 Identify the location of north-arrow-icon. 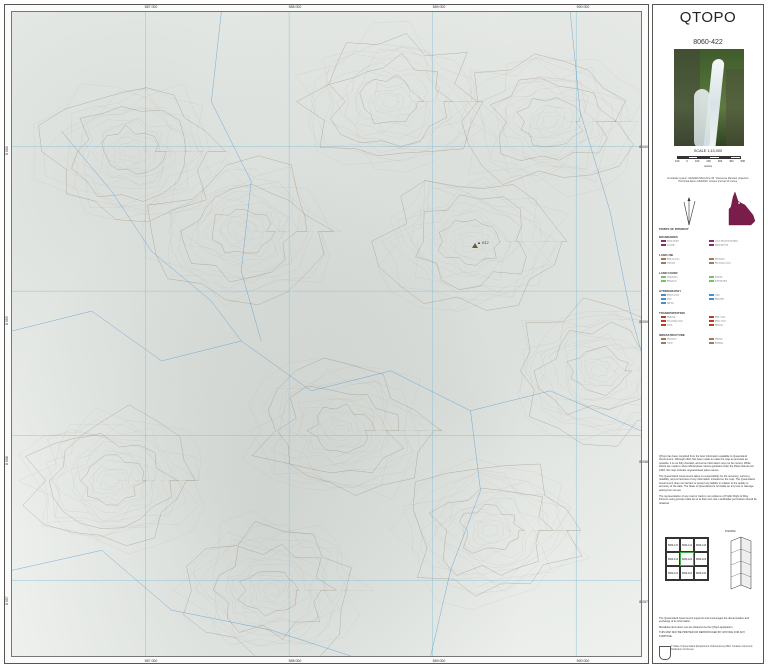
(689, 211).